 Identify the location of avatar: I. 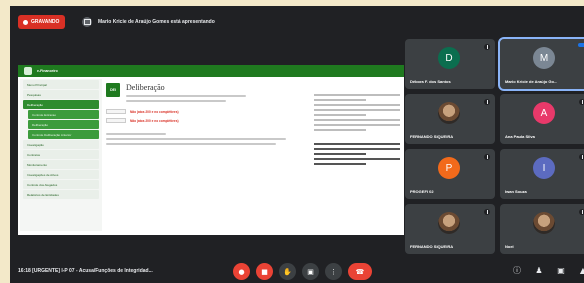
(544, 168).